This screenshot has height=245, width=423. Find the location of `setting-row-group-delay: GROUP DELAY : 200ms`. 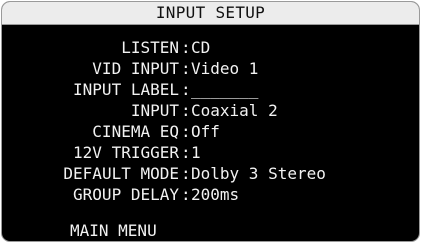

setting-row-group-delay: GROUP DELAY : 200ms is located at coordinates (210, 195).